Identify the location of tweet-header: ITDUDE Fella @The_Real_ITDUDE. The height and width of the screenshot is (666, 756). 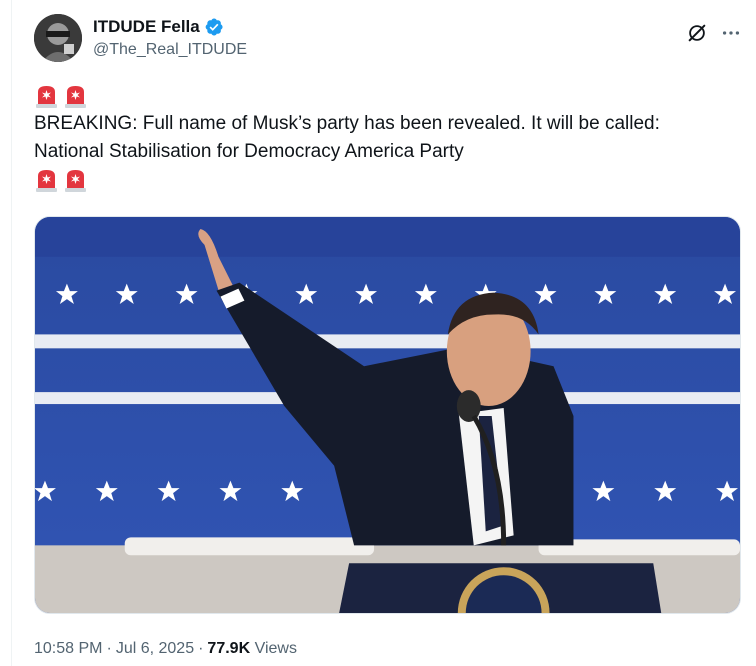
(388, 38).